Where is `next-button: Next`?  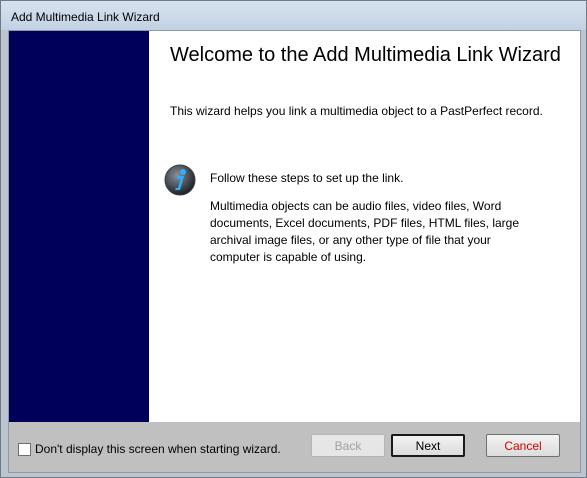 next-button: Next is located at coordinates (428, 445).